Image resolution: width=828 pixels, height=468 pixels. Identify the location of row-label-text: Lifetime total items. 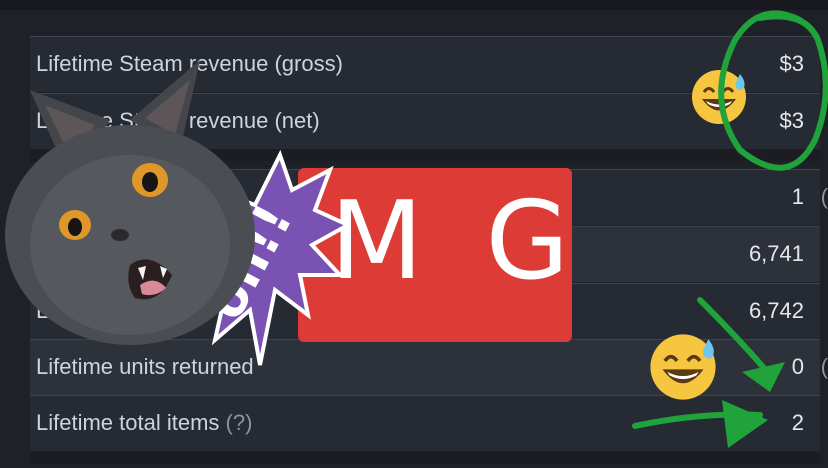
(128, 422).